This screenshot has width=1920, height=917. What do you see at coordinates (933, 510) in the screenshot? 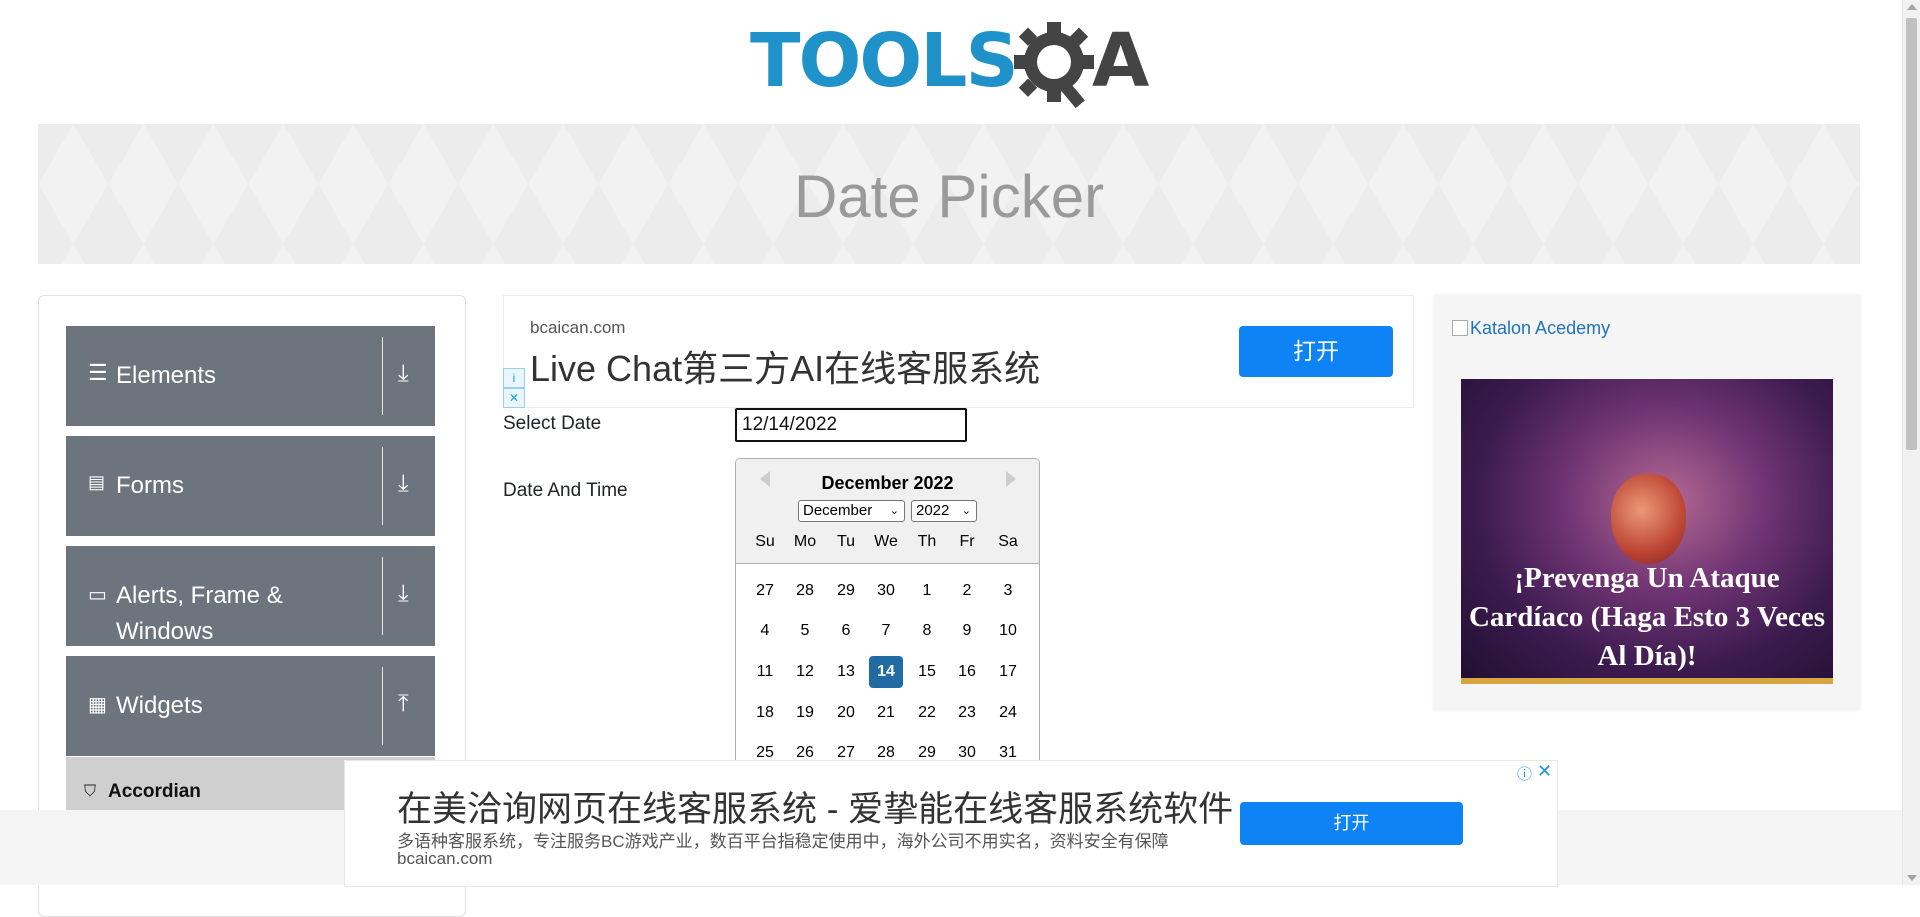
I see `year-select-value: 2022` at bounding box center [933, 510].